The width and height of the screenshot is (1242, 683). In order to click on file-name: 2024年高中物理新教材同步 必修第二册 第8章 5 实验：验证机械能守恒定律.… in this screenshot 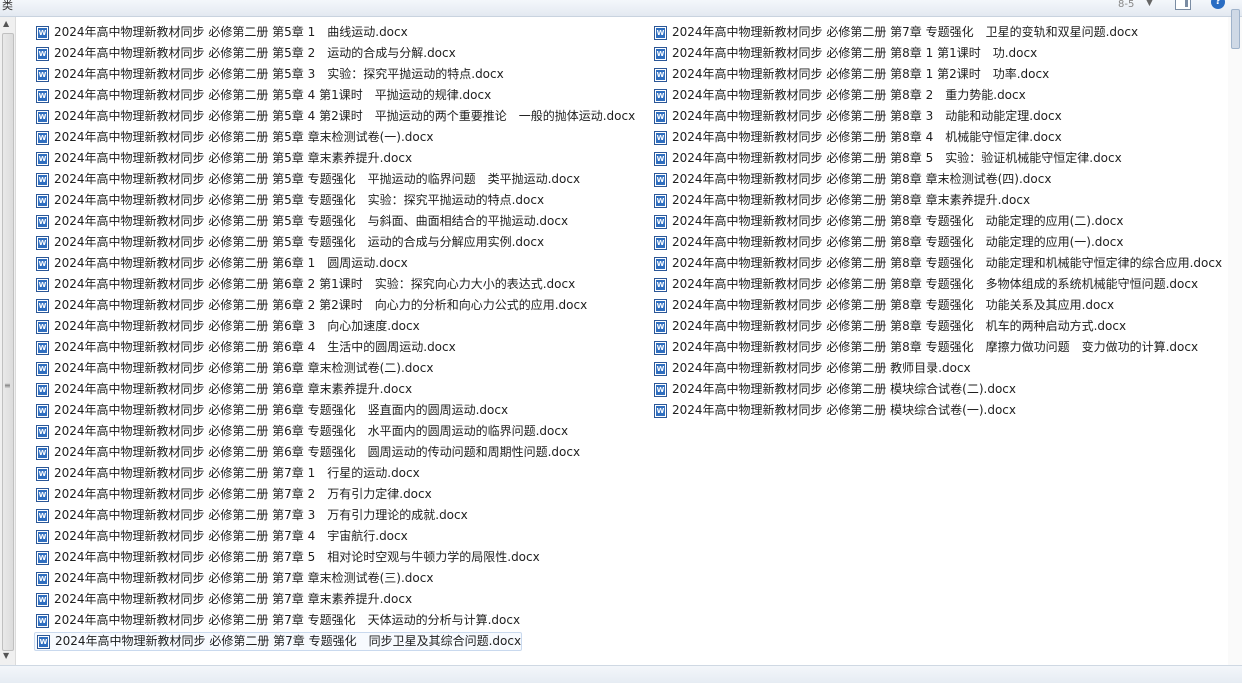, I will do `click(897, 158)`.